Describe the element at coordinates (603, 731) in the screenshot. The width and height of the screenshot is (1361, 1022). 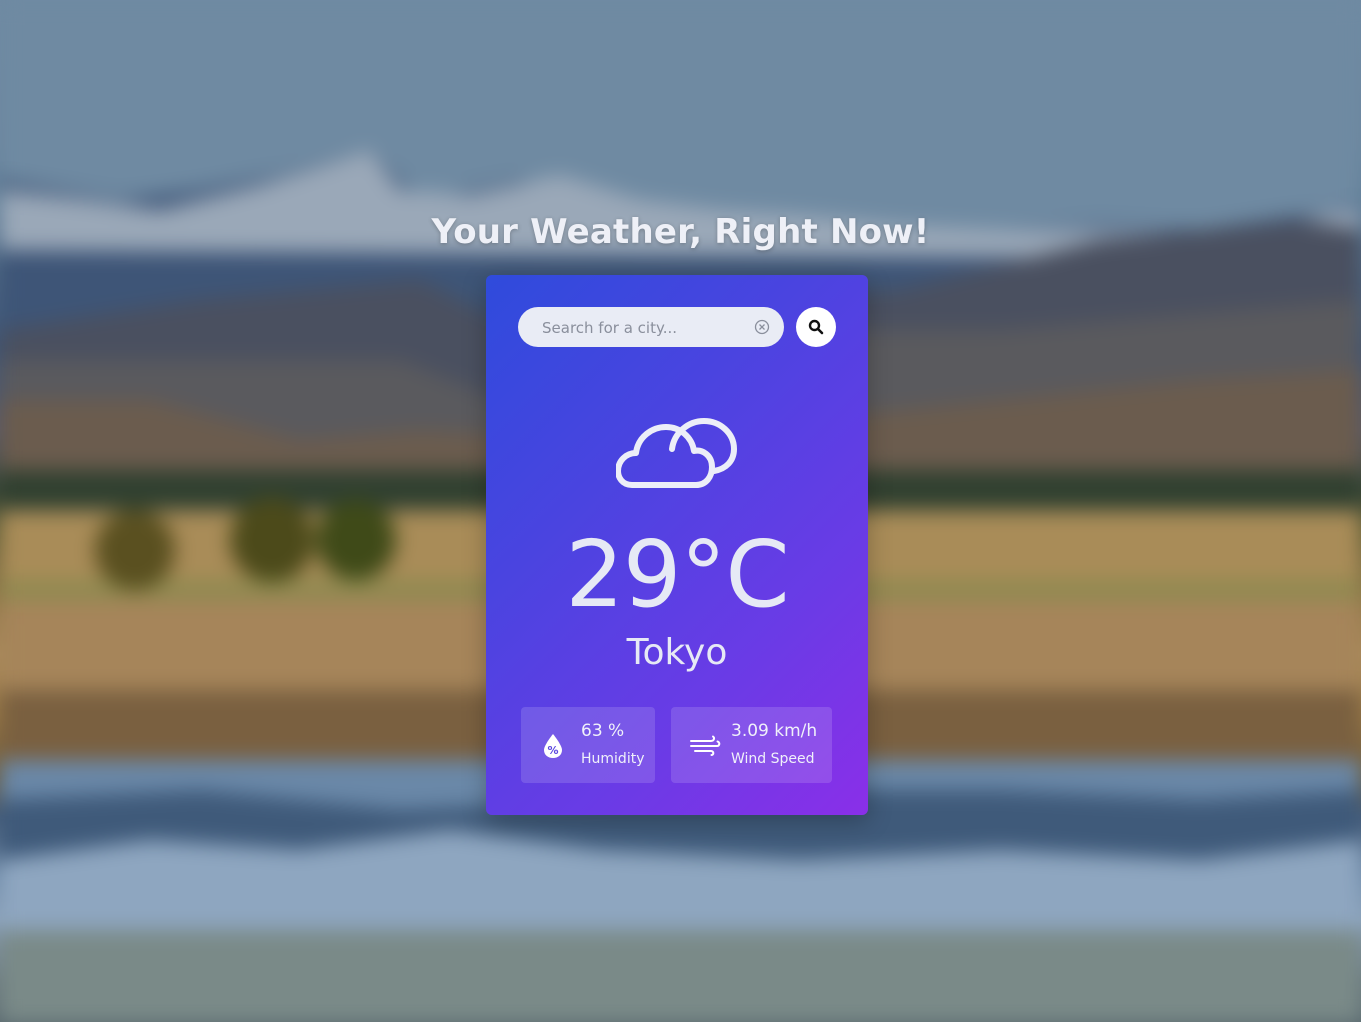
I see `humidity-value: 63 %` at that location.